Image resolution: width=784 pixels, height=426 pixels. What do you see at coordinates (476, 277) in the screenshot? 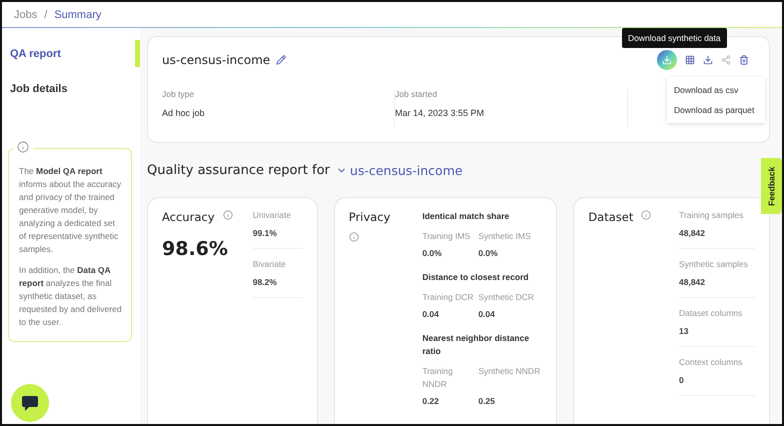
I see `group-title: Distance to closest record` at bounding box center [476, 277].